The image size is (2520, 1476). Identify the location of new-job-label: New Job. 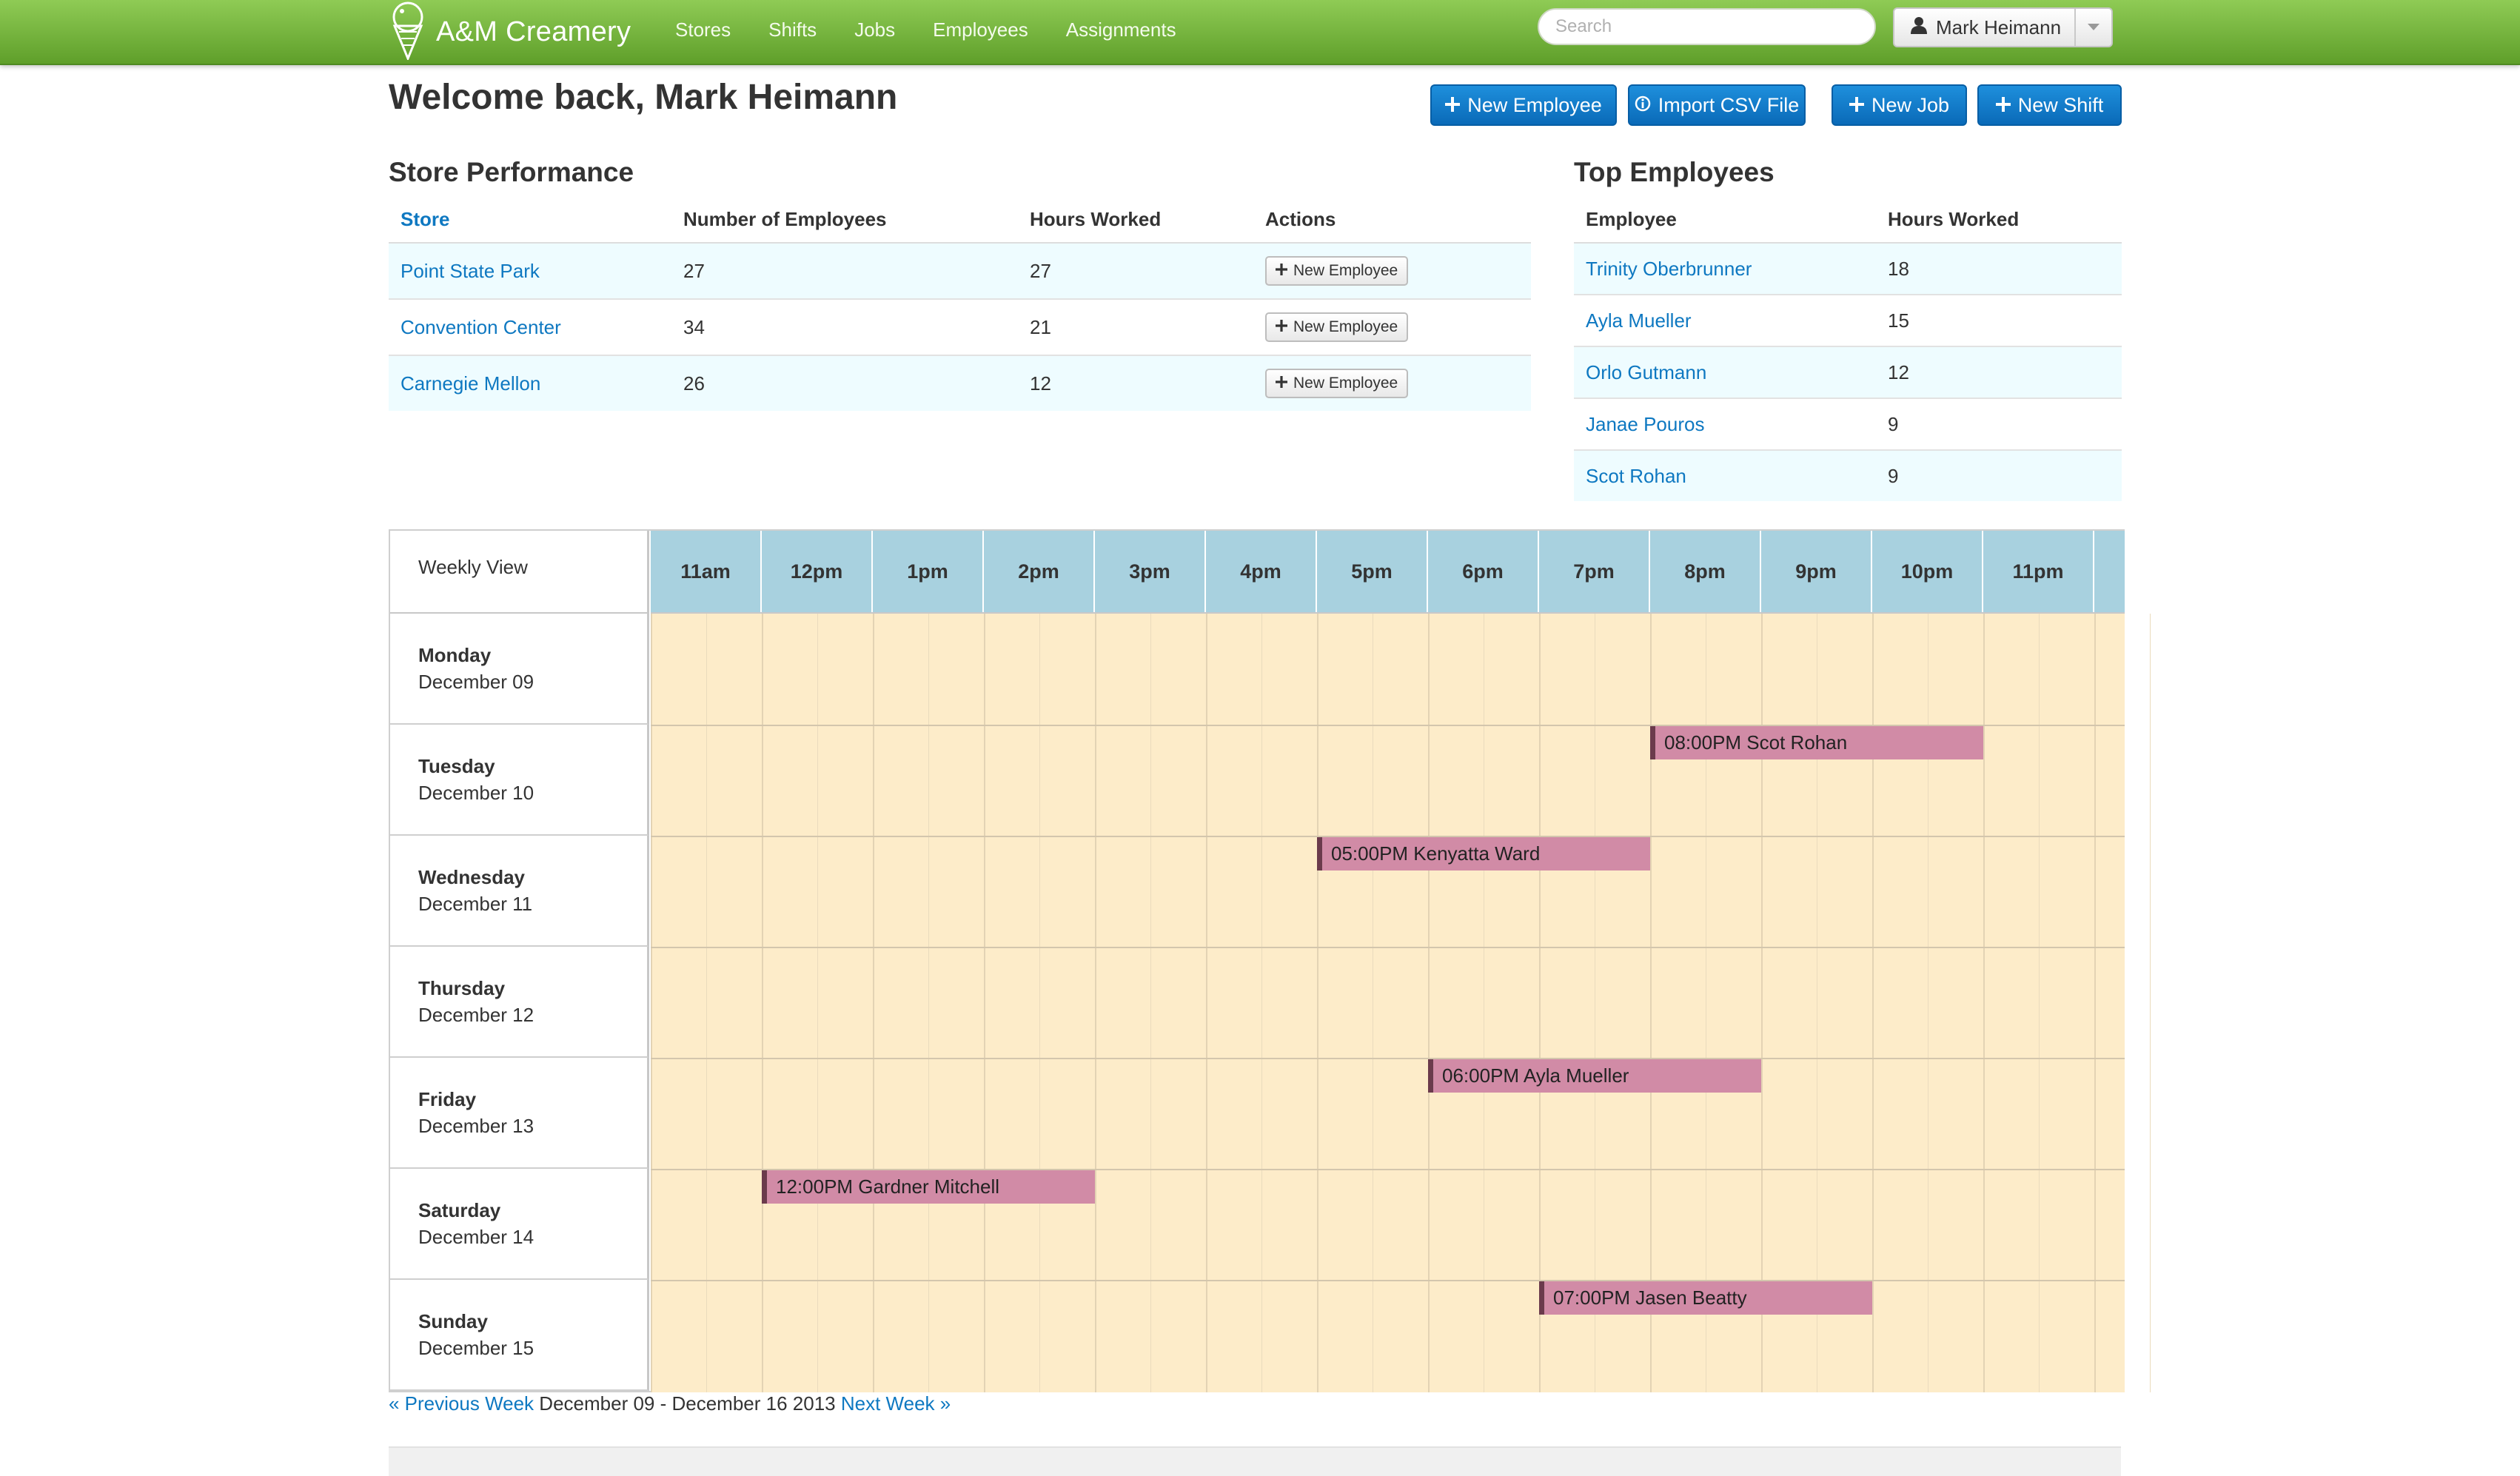
(1910, 105).